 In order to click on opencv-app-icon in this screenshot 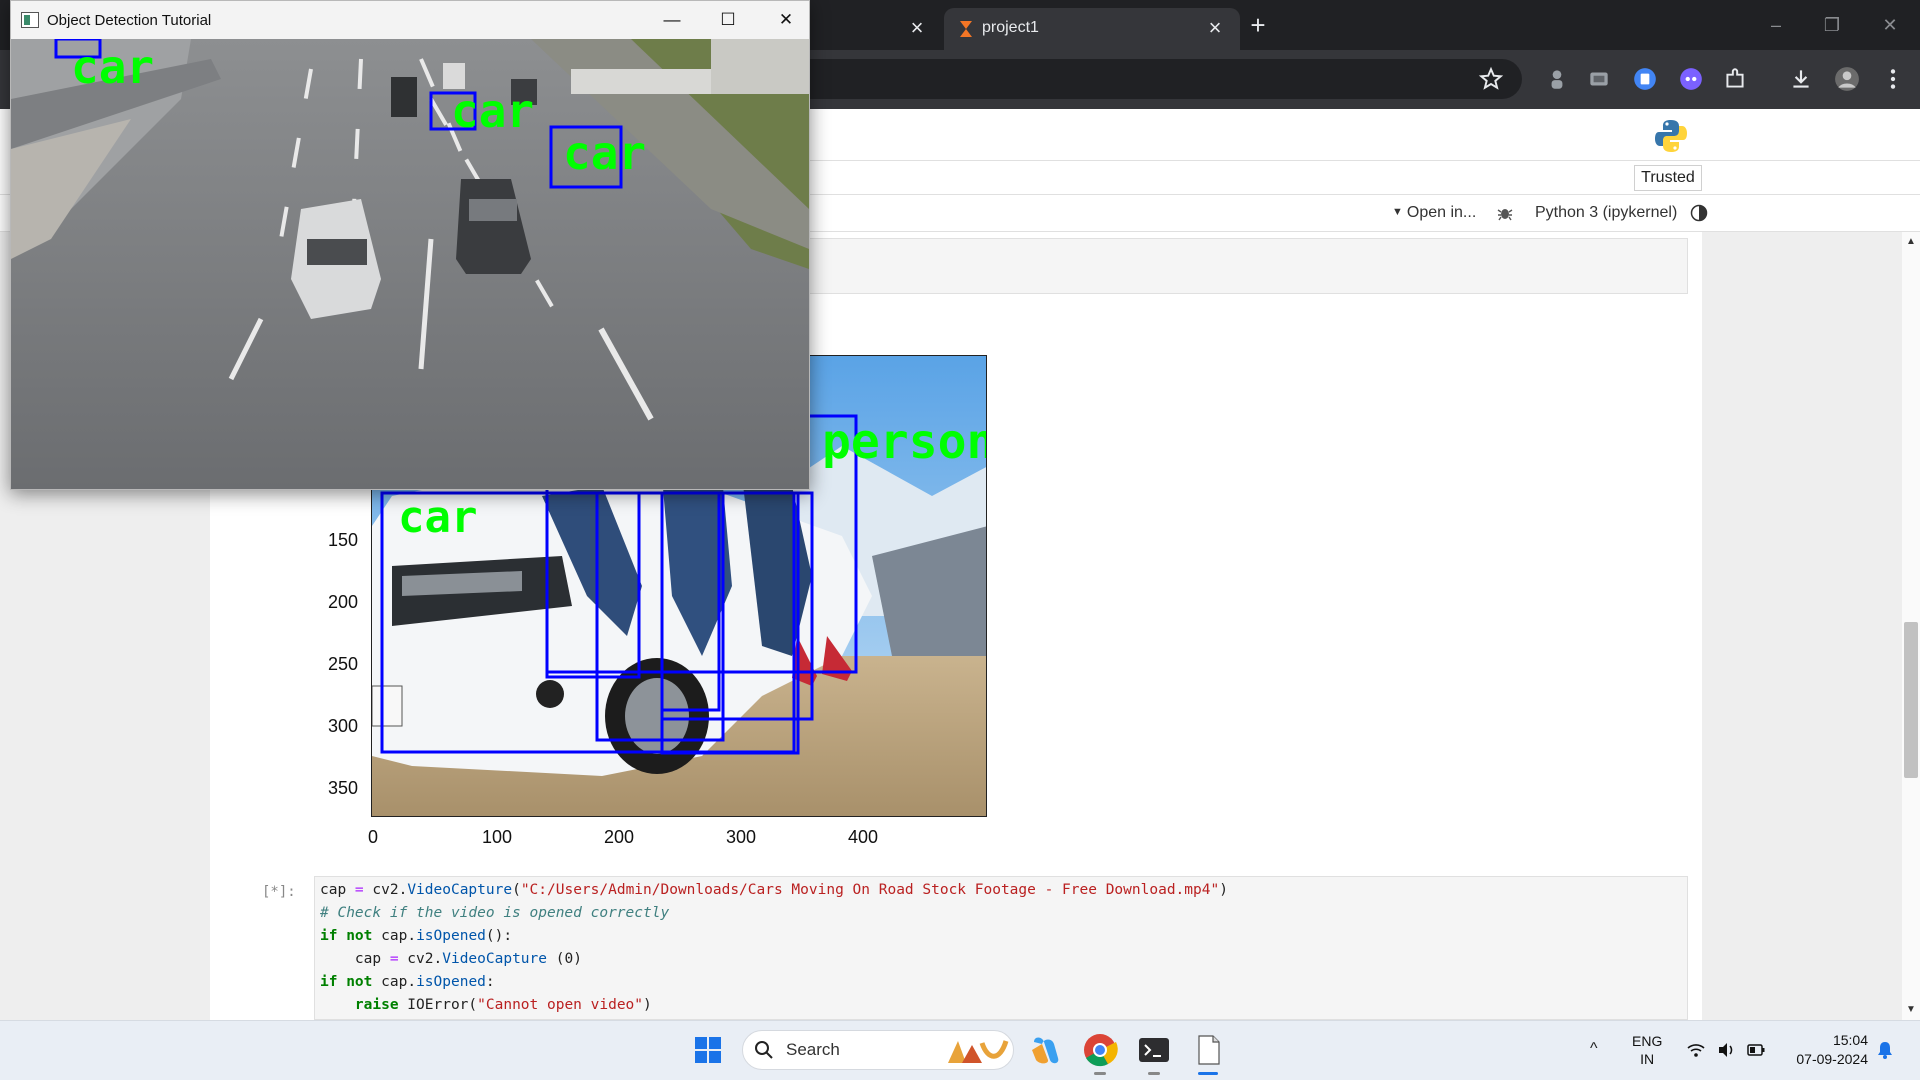, I will do `click(30, 20)`.